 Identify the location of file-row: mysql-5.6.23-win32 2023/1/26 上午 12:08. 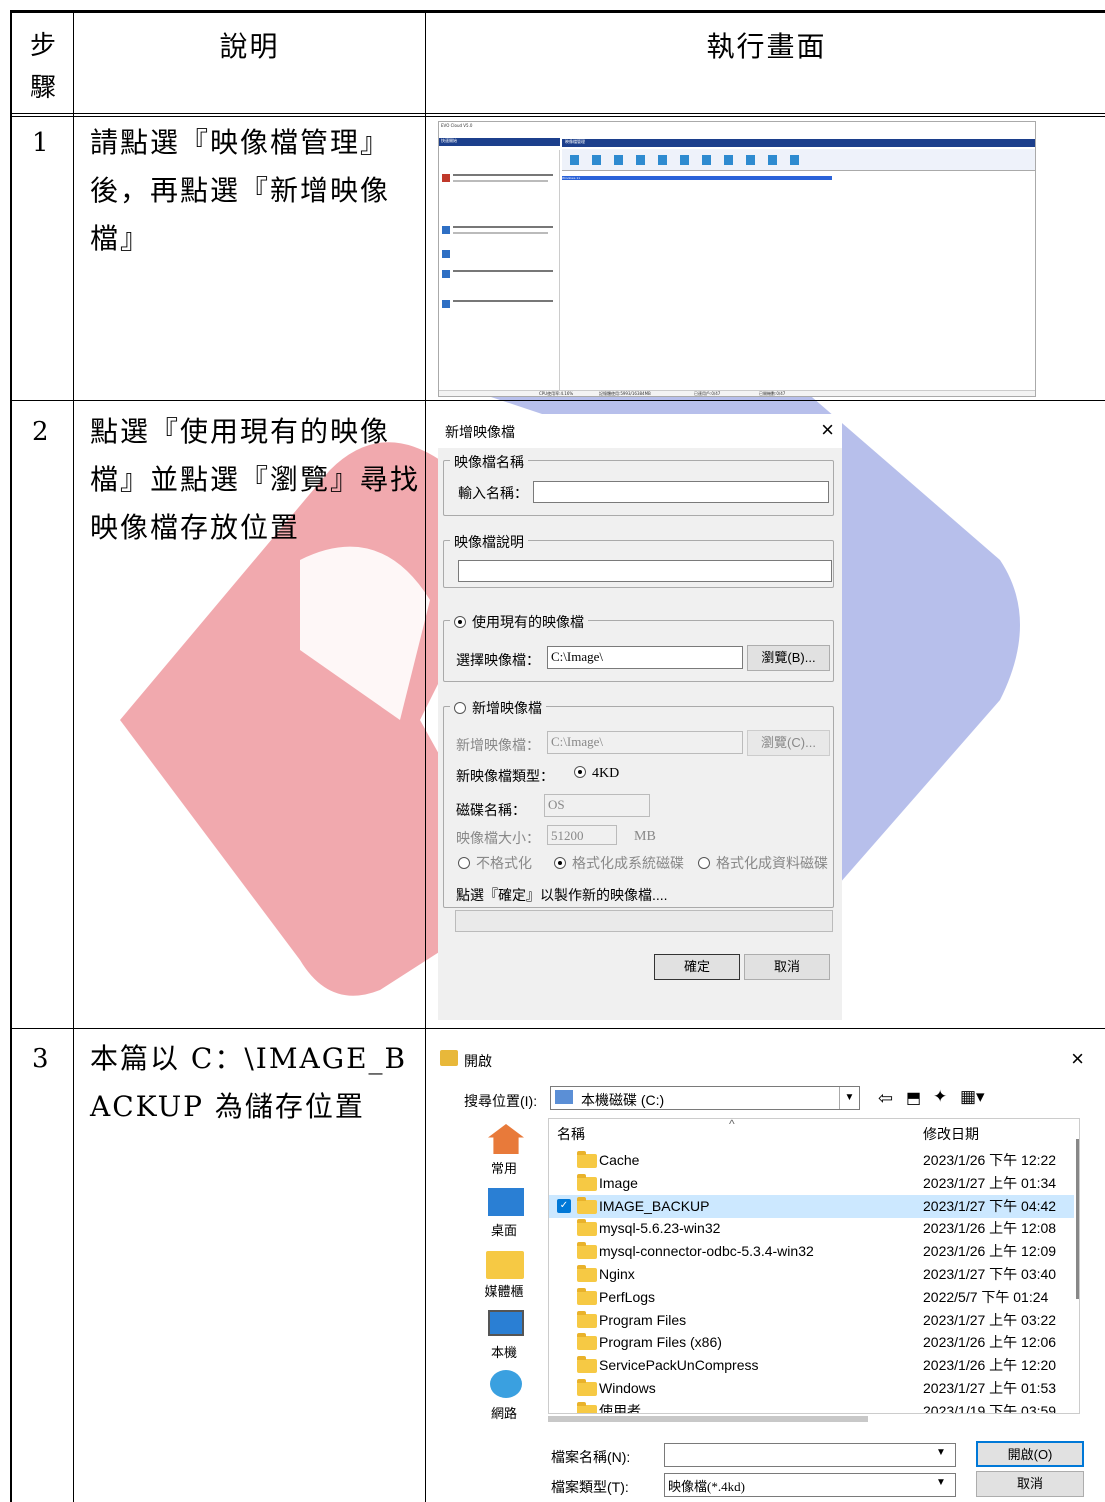
(811, 1228).